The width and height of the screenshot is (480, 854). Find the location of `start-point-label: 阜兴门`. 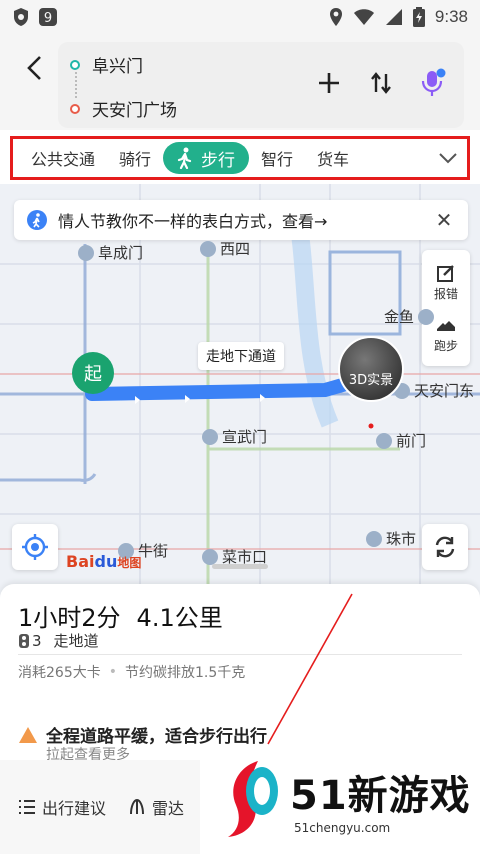

start-point-label: 阜兴门 is located at coordinates (117, 67).